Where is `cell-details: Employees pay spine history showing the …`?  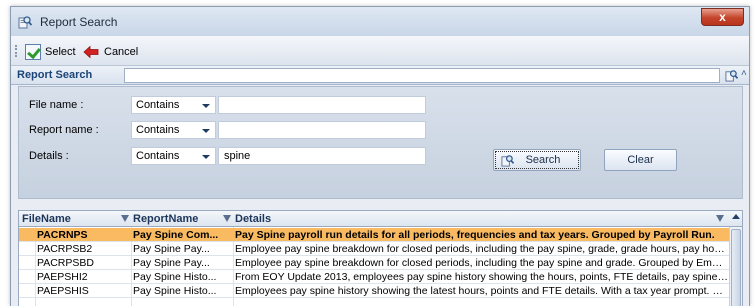 cell-details: Employees pay spine history showing the … is located at coordinates (481, 291).